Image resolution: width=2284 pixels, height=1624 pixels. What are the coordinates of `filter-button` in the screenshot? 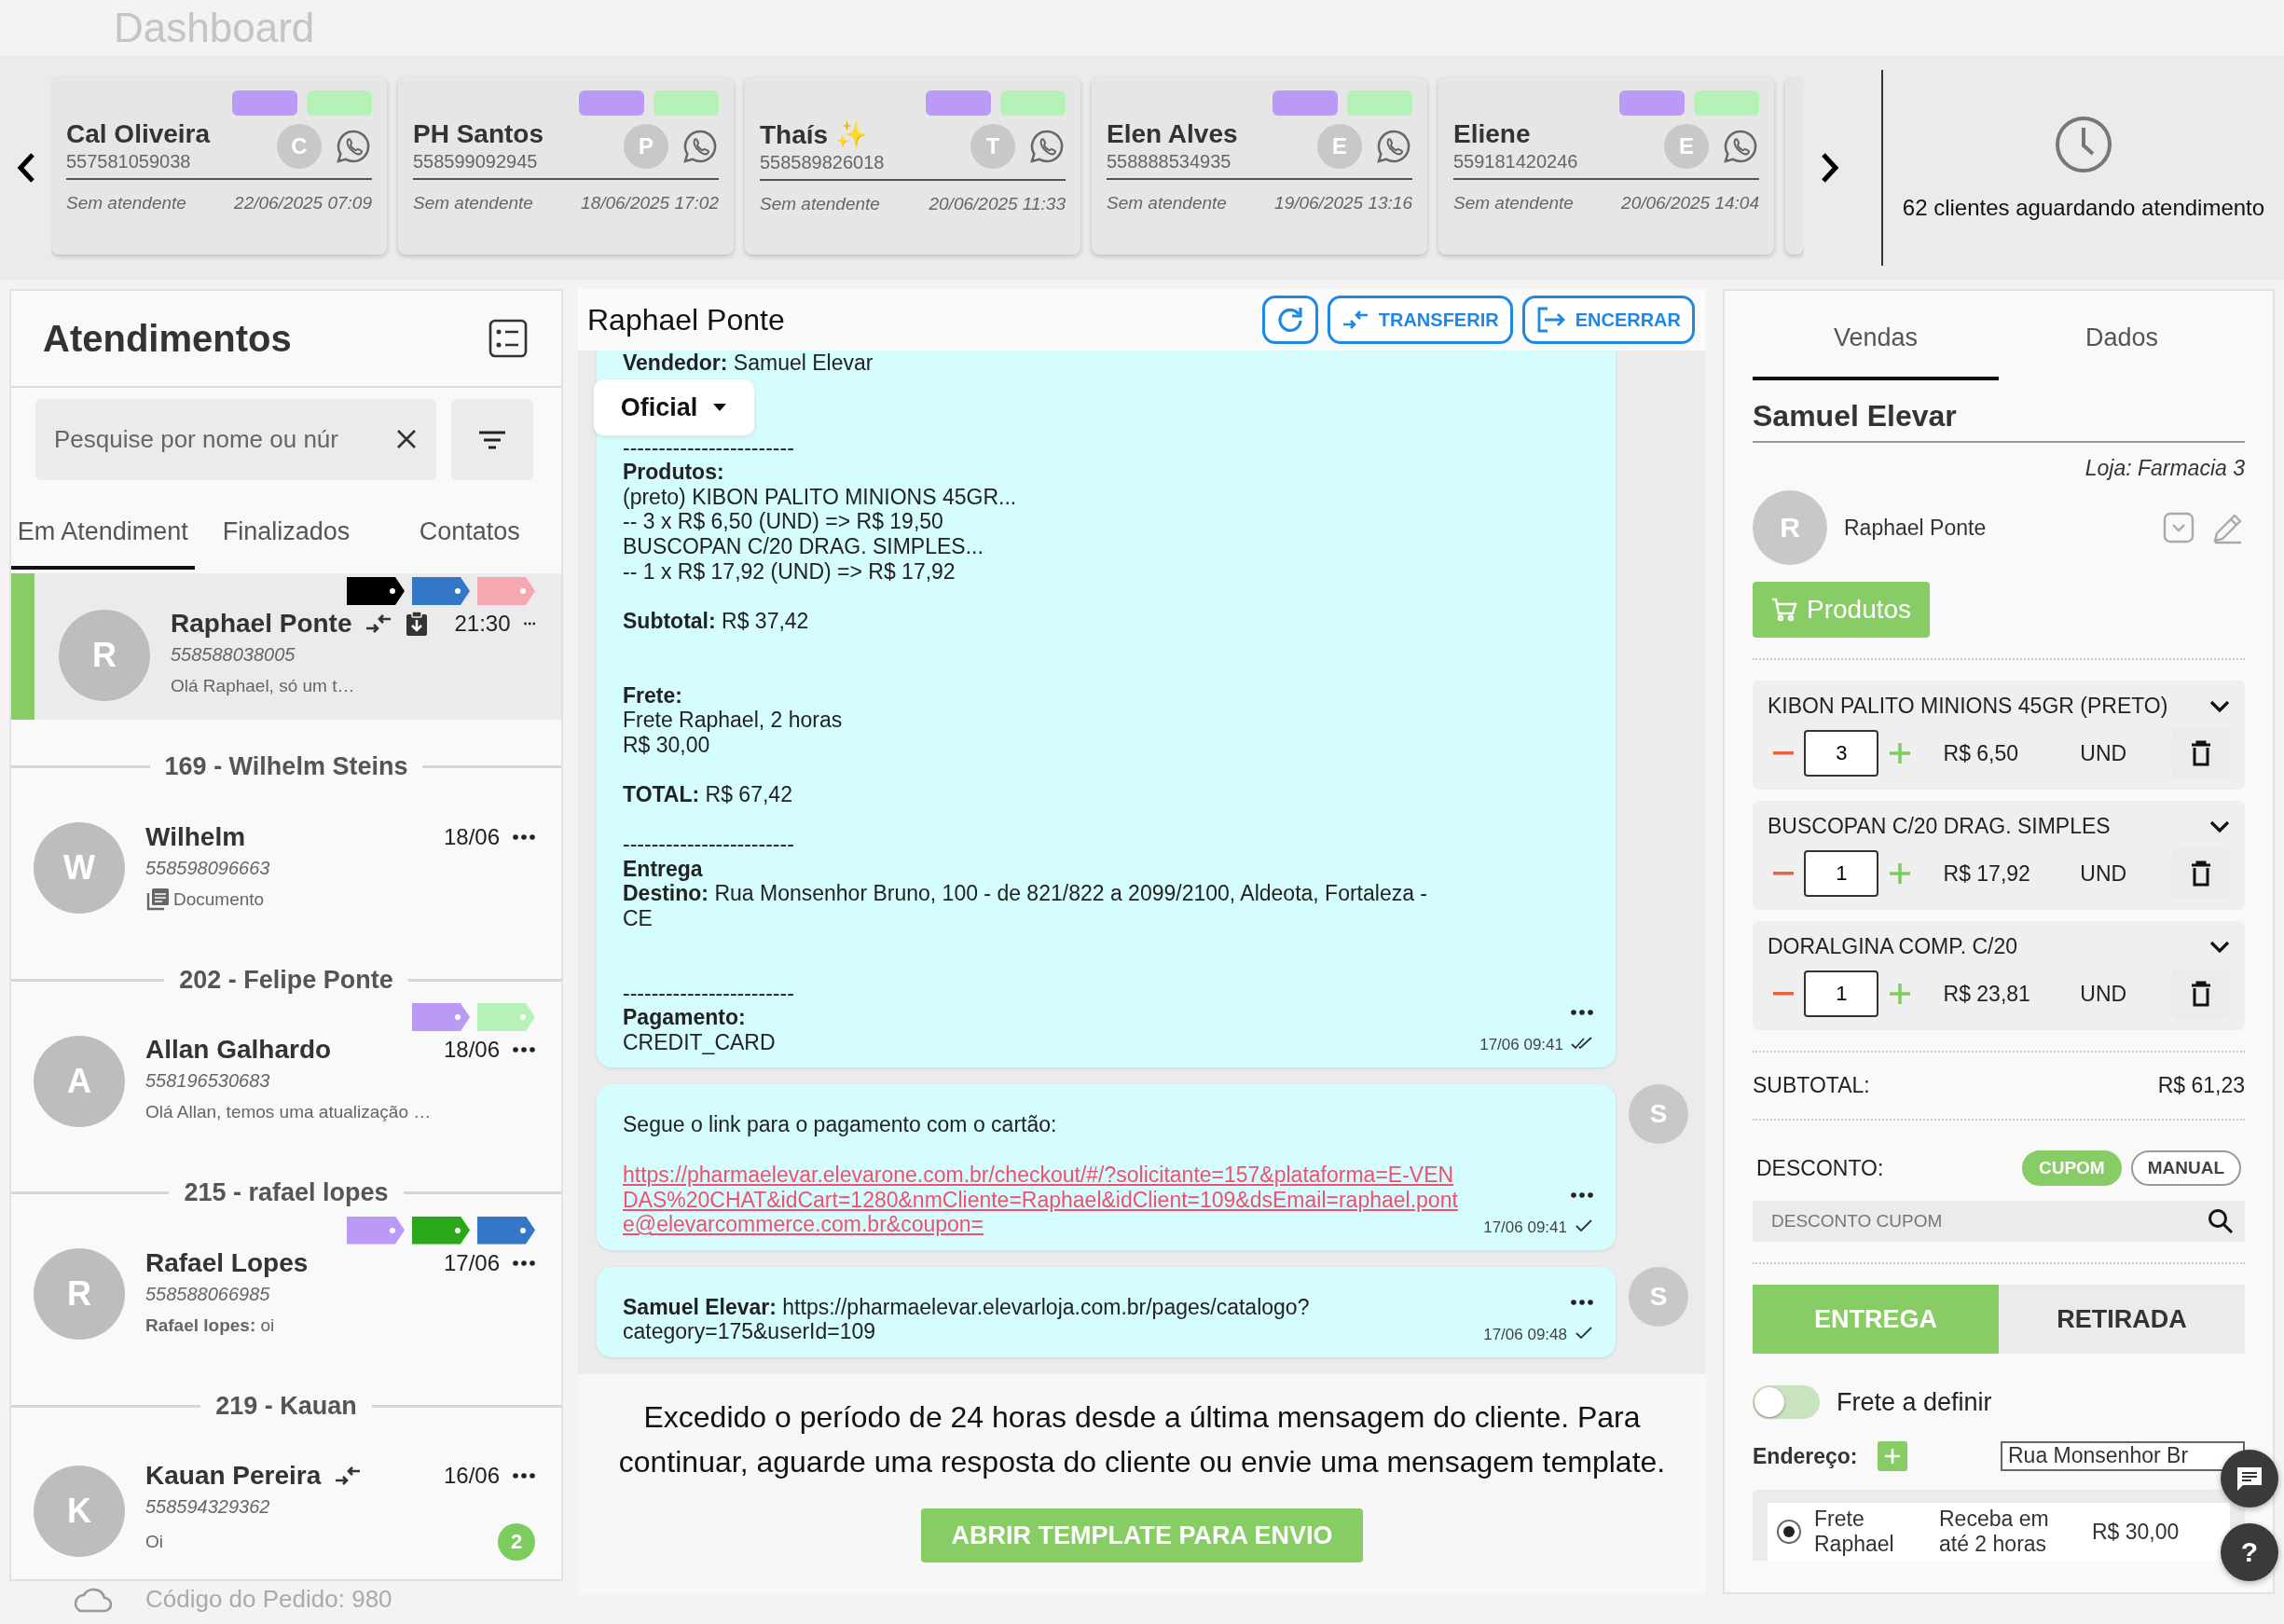 It's located at (492, 439).